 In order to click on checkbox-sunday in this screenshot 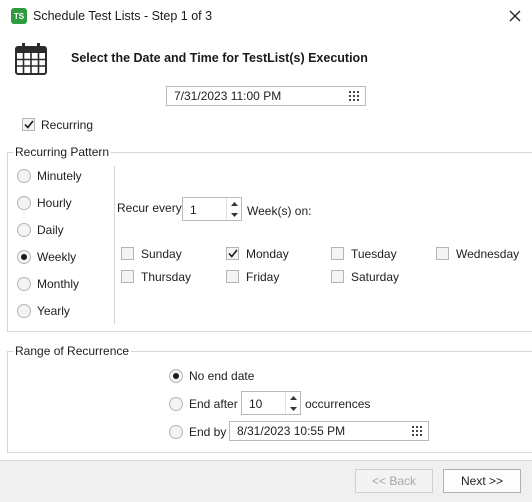, I will do `click(127, 253)`.